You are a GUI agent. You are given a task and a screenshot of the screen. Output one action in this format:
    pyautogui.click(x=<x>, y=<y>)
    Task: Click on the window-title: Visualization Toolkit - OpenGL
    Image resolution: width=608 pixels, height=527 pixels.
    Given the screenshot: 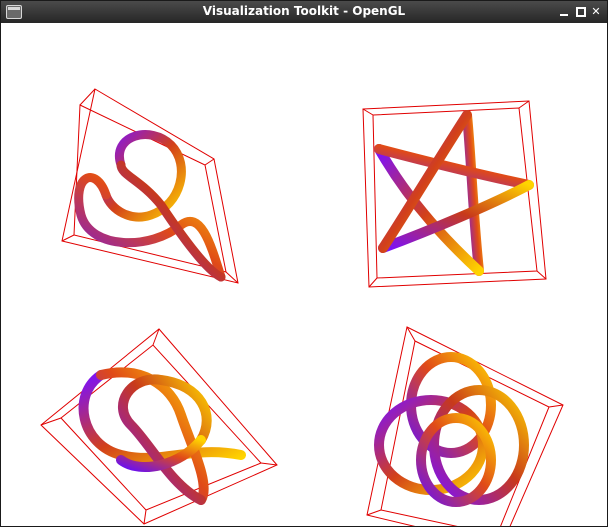 What is the action you would take?
    pyautogui.click(x=304, y=11)
    